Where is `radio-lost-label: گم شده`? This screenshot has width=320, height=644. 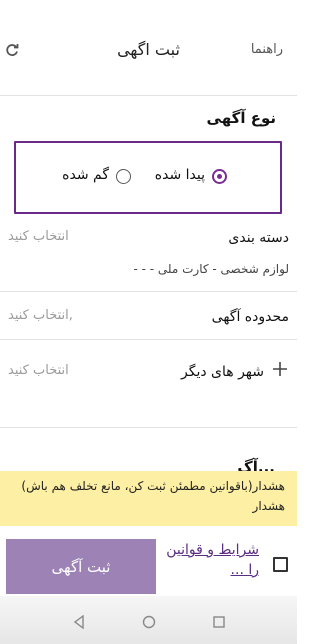
radio-lost-label: گم شده is located at coordinates (85, 175).